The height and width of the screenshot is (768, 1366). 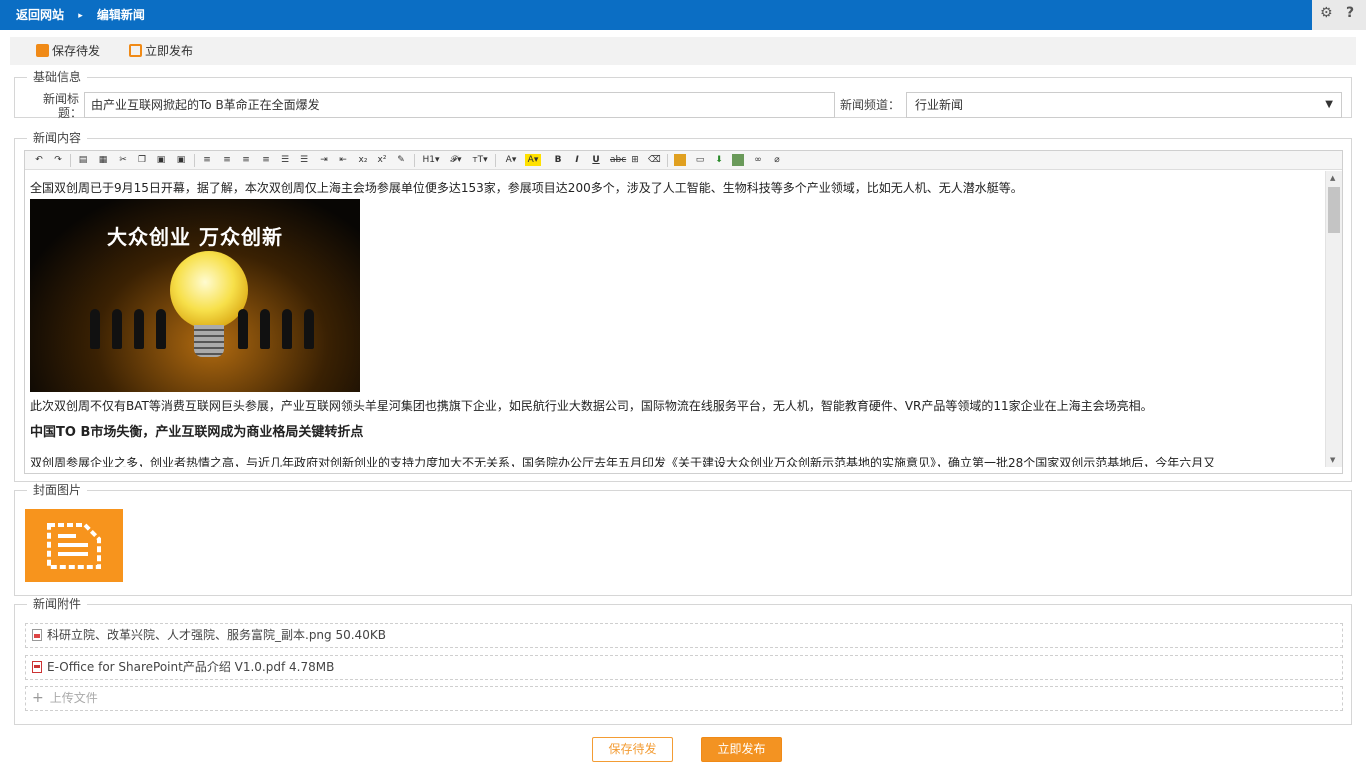 I want to click on font-color-icon: A▾, so click(x=511, y=160).